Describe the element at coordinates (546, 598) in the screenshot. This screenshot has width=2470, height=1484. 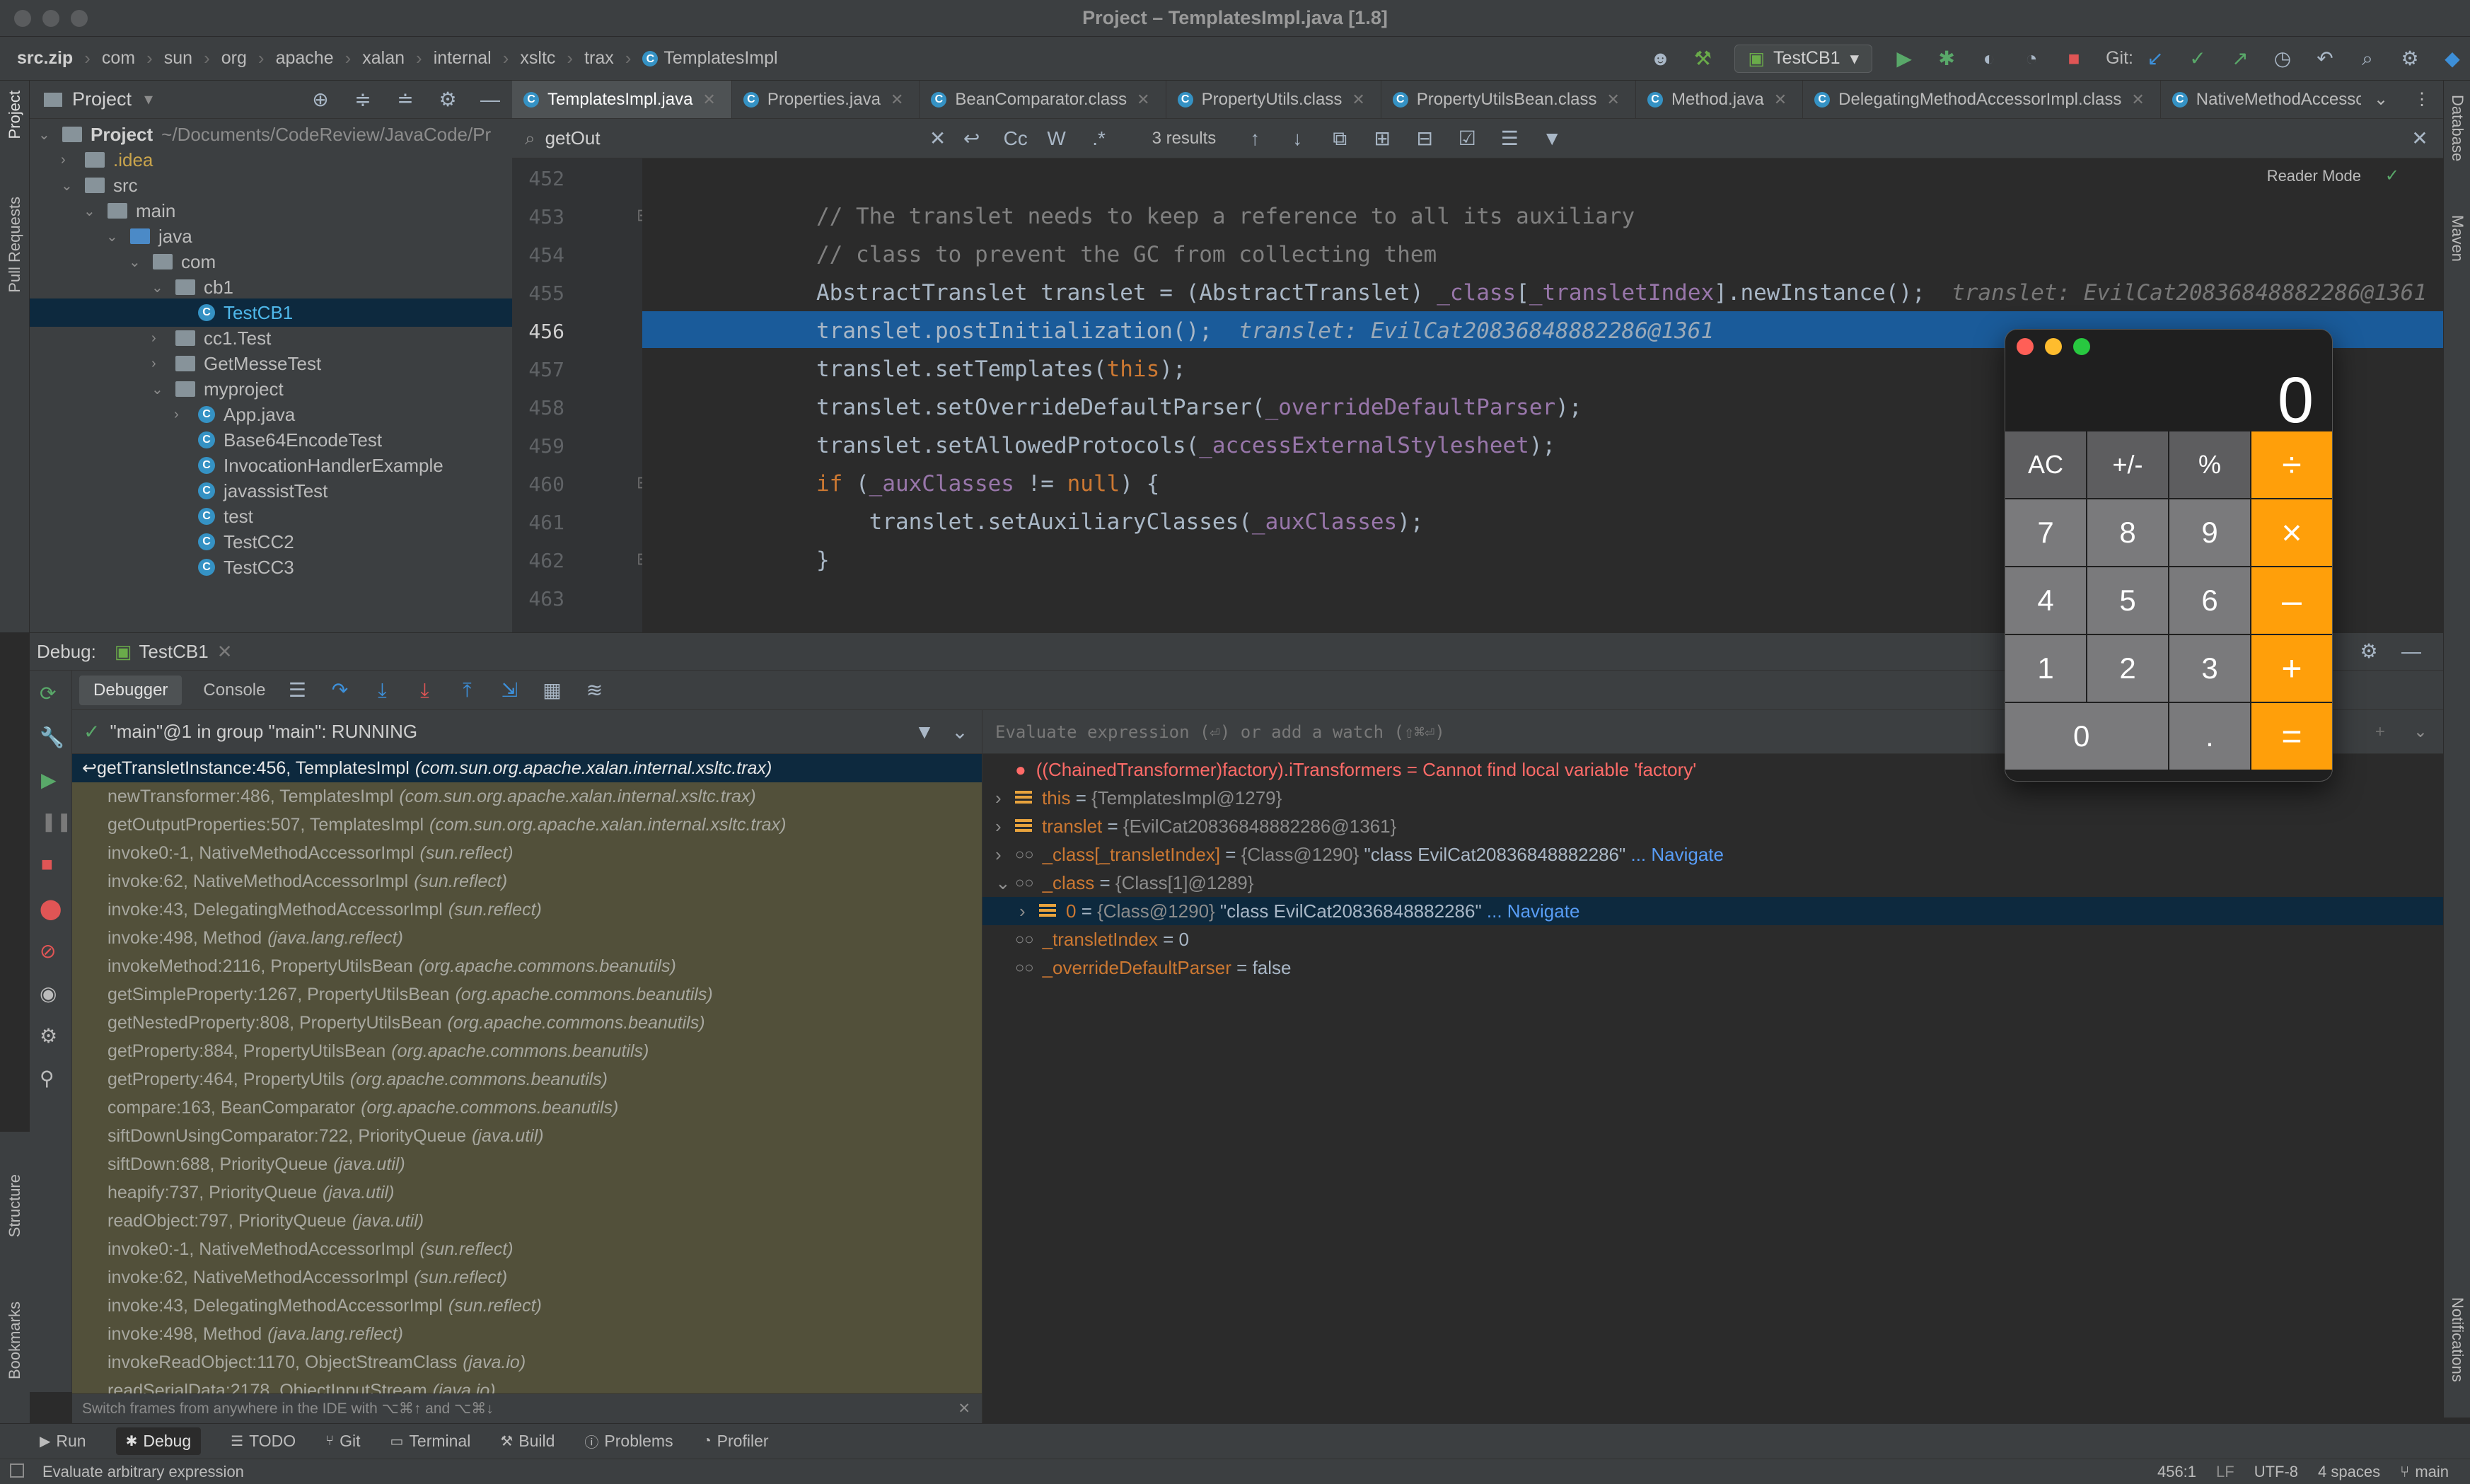
I see `line-number: 463` at that location.